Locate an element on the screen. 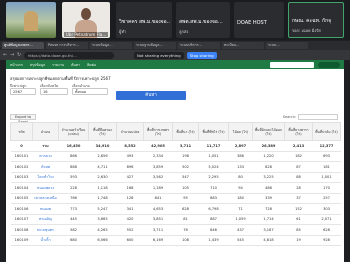  table-cell: 710 is located at coordinates (213, 188).